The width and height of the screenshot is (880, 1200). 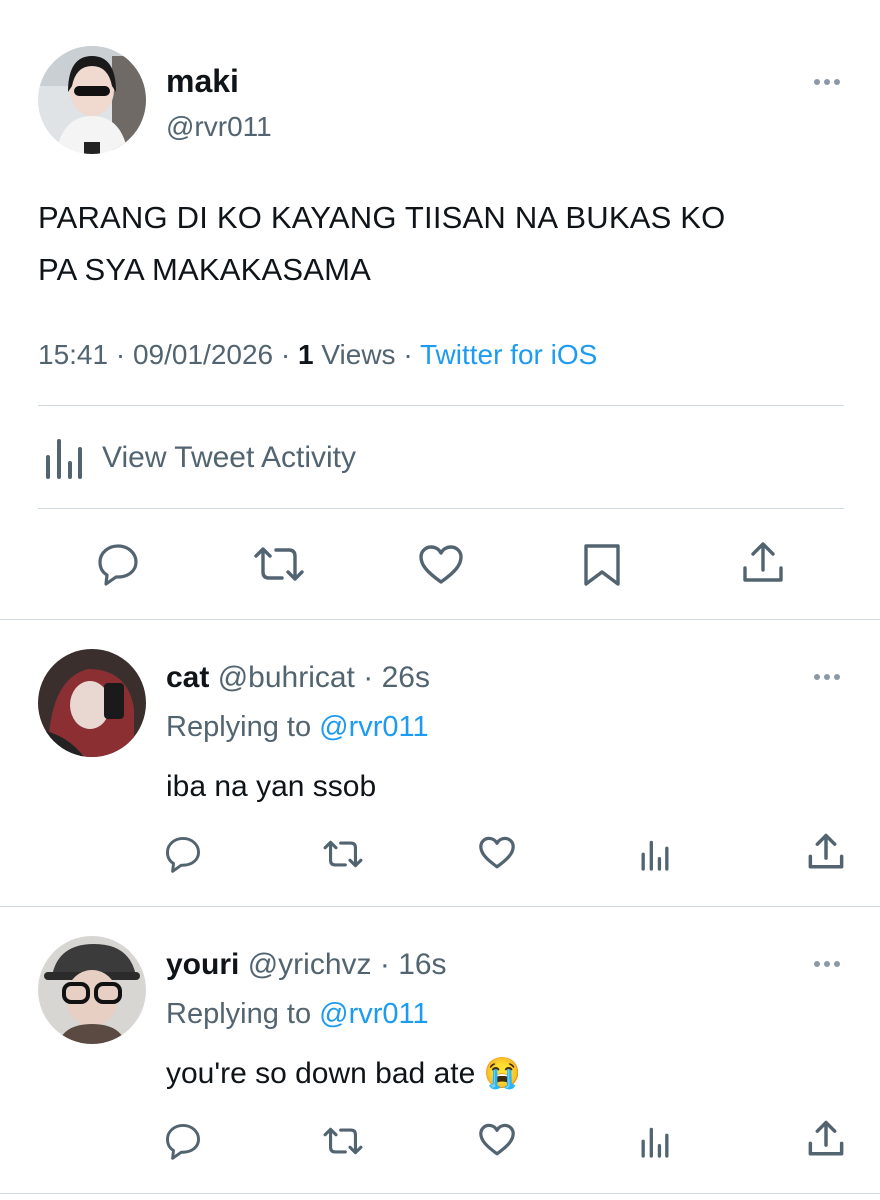 I want to click on reply-header: cat @buhricat · 26s, so click(x=298, y=678).